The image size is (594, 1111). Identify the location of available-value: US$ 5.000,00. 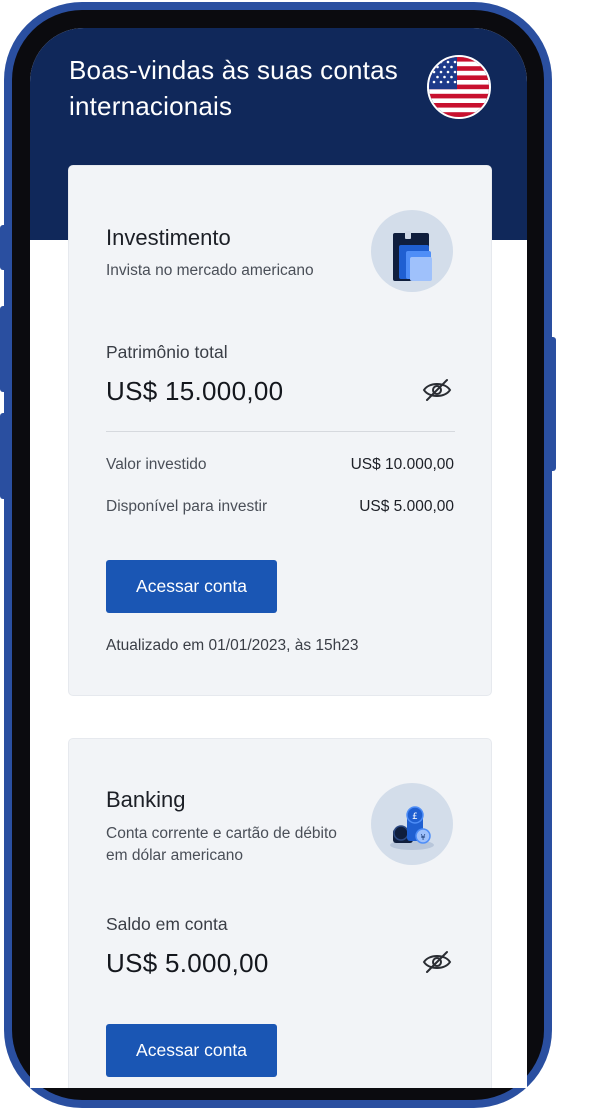
(406, 506).